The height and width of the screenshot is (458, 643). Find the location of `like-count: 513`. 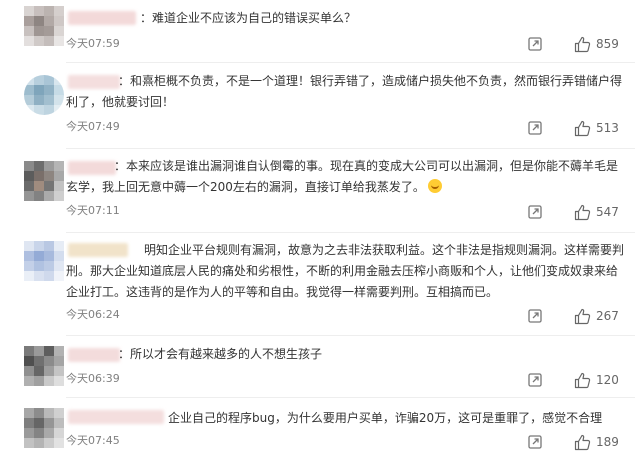

like-count: 513 is located at coordinates (607, 128).